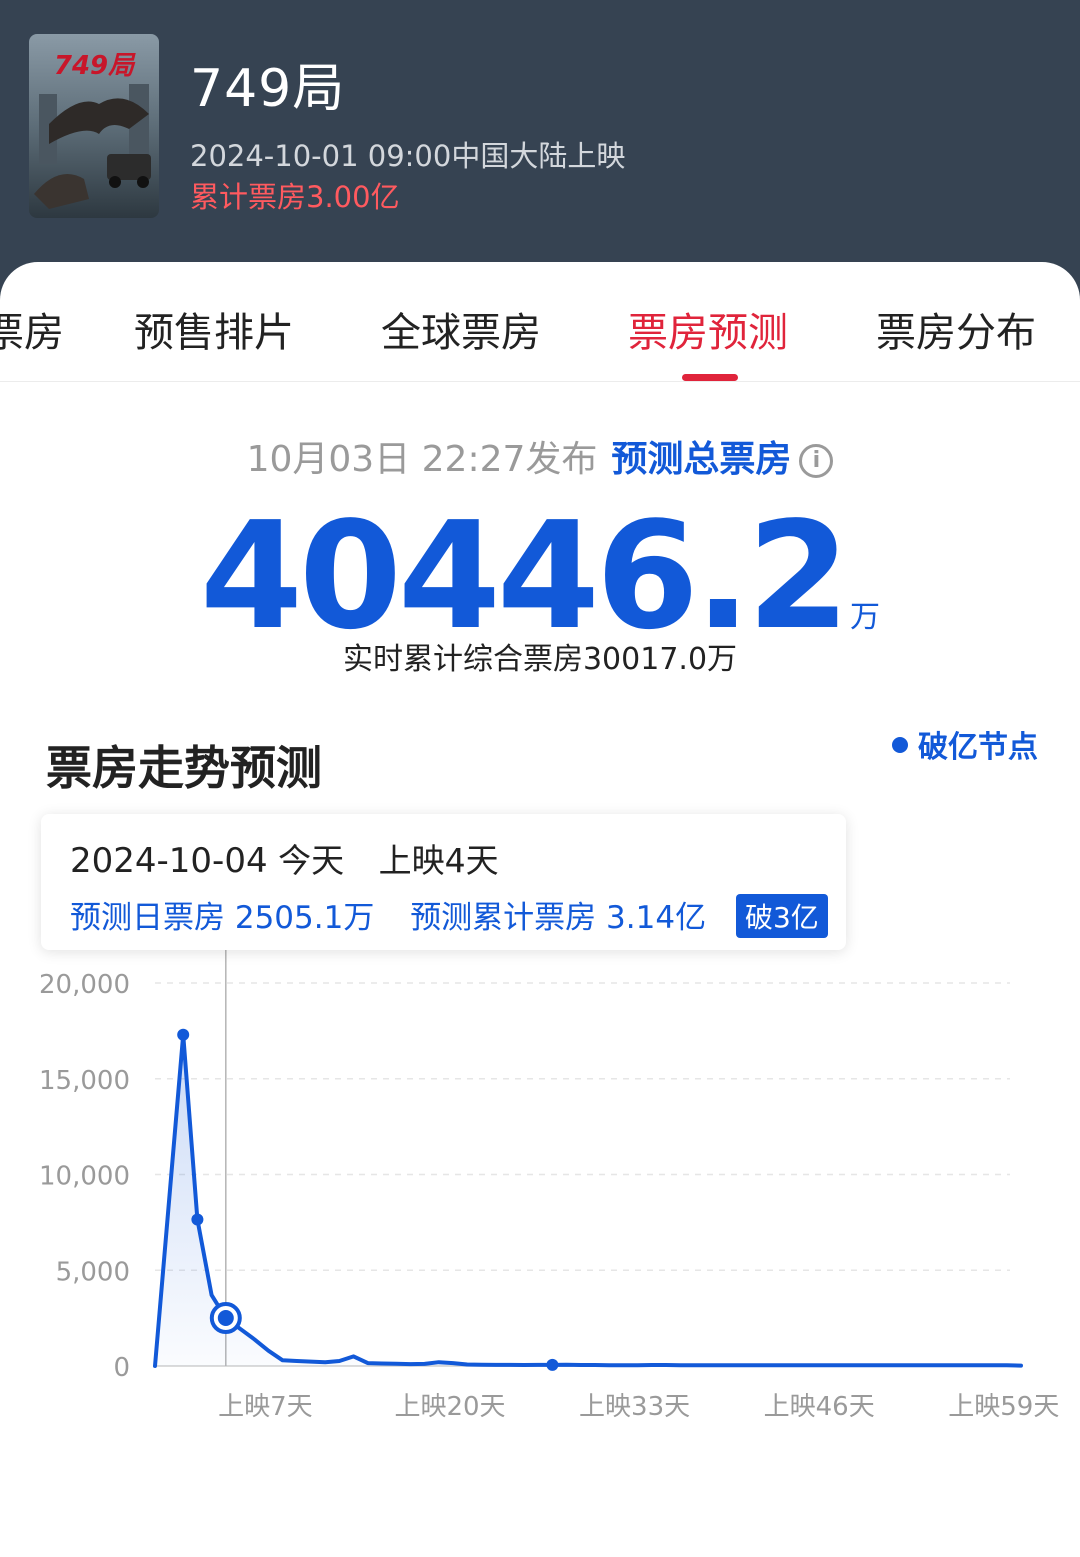 The height and width of the screenshot is (1557, 1080). Describe the element at coordinates (84, 985) in the screenshot. I see `y-tick-label: 20,000` at that location.